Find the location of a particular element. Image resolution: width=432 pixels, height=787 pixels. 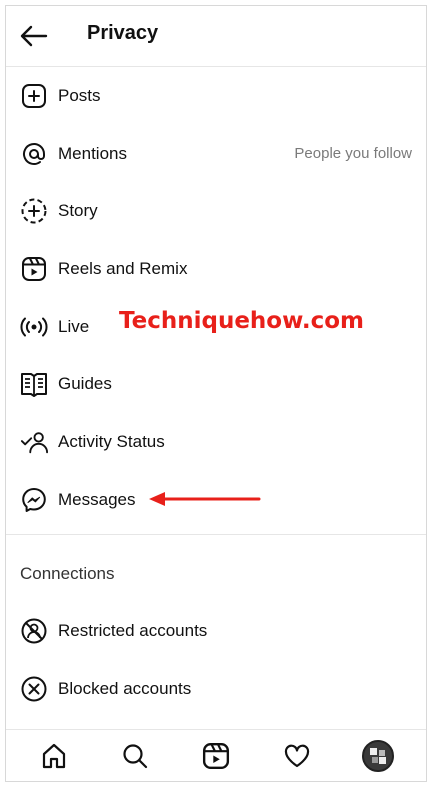

setting-row-posts: Posts is located at coordinates (216, 96).